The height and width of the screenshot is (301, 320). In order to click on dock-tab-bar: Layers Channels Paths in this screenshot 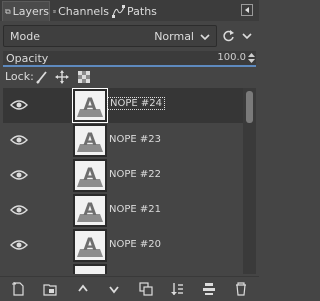, I will do `click(129, 10)`.